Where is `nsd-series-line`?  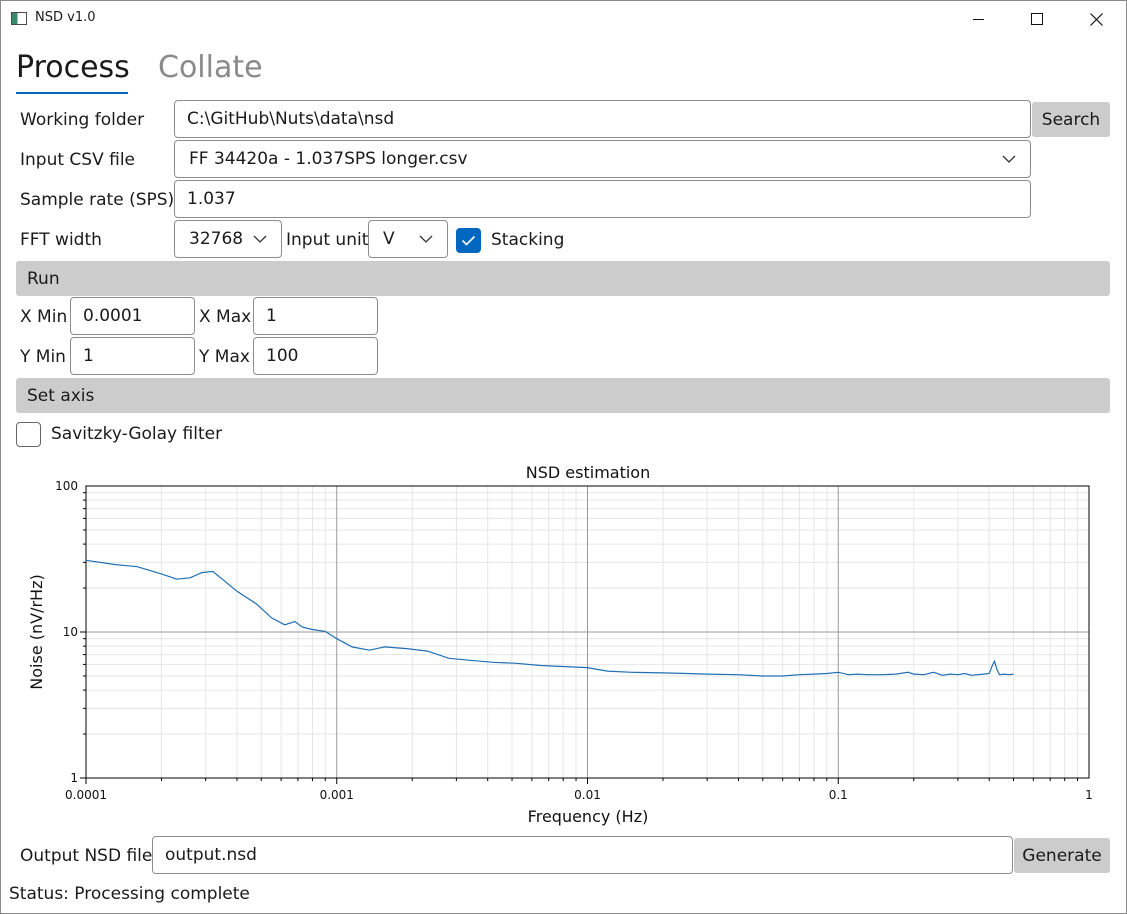 nsd-series-line is located at coordinates (549, 618).